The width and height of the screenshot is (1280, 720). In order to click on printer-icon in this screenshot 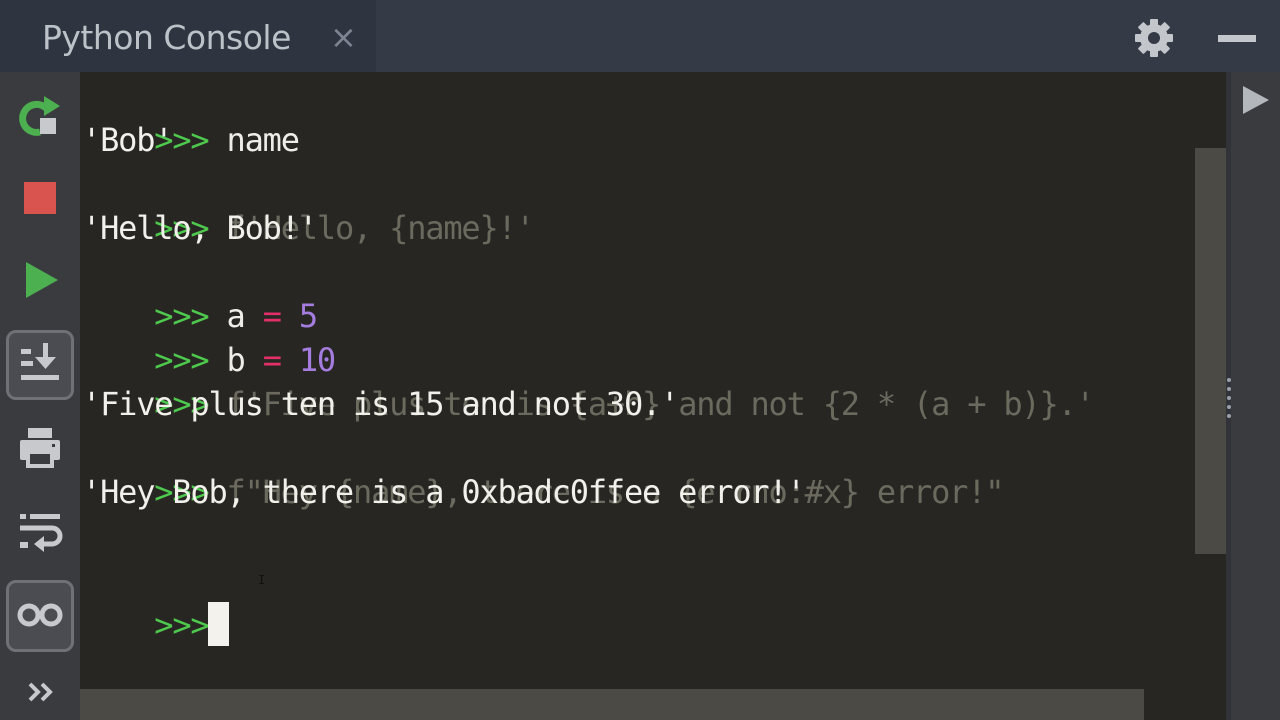, I will do `click(40, 448)`.